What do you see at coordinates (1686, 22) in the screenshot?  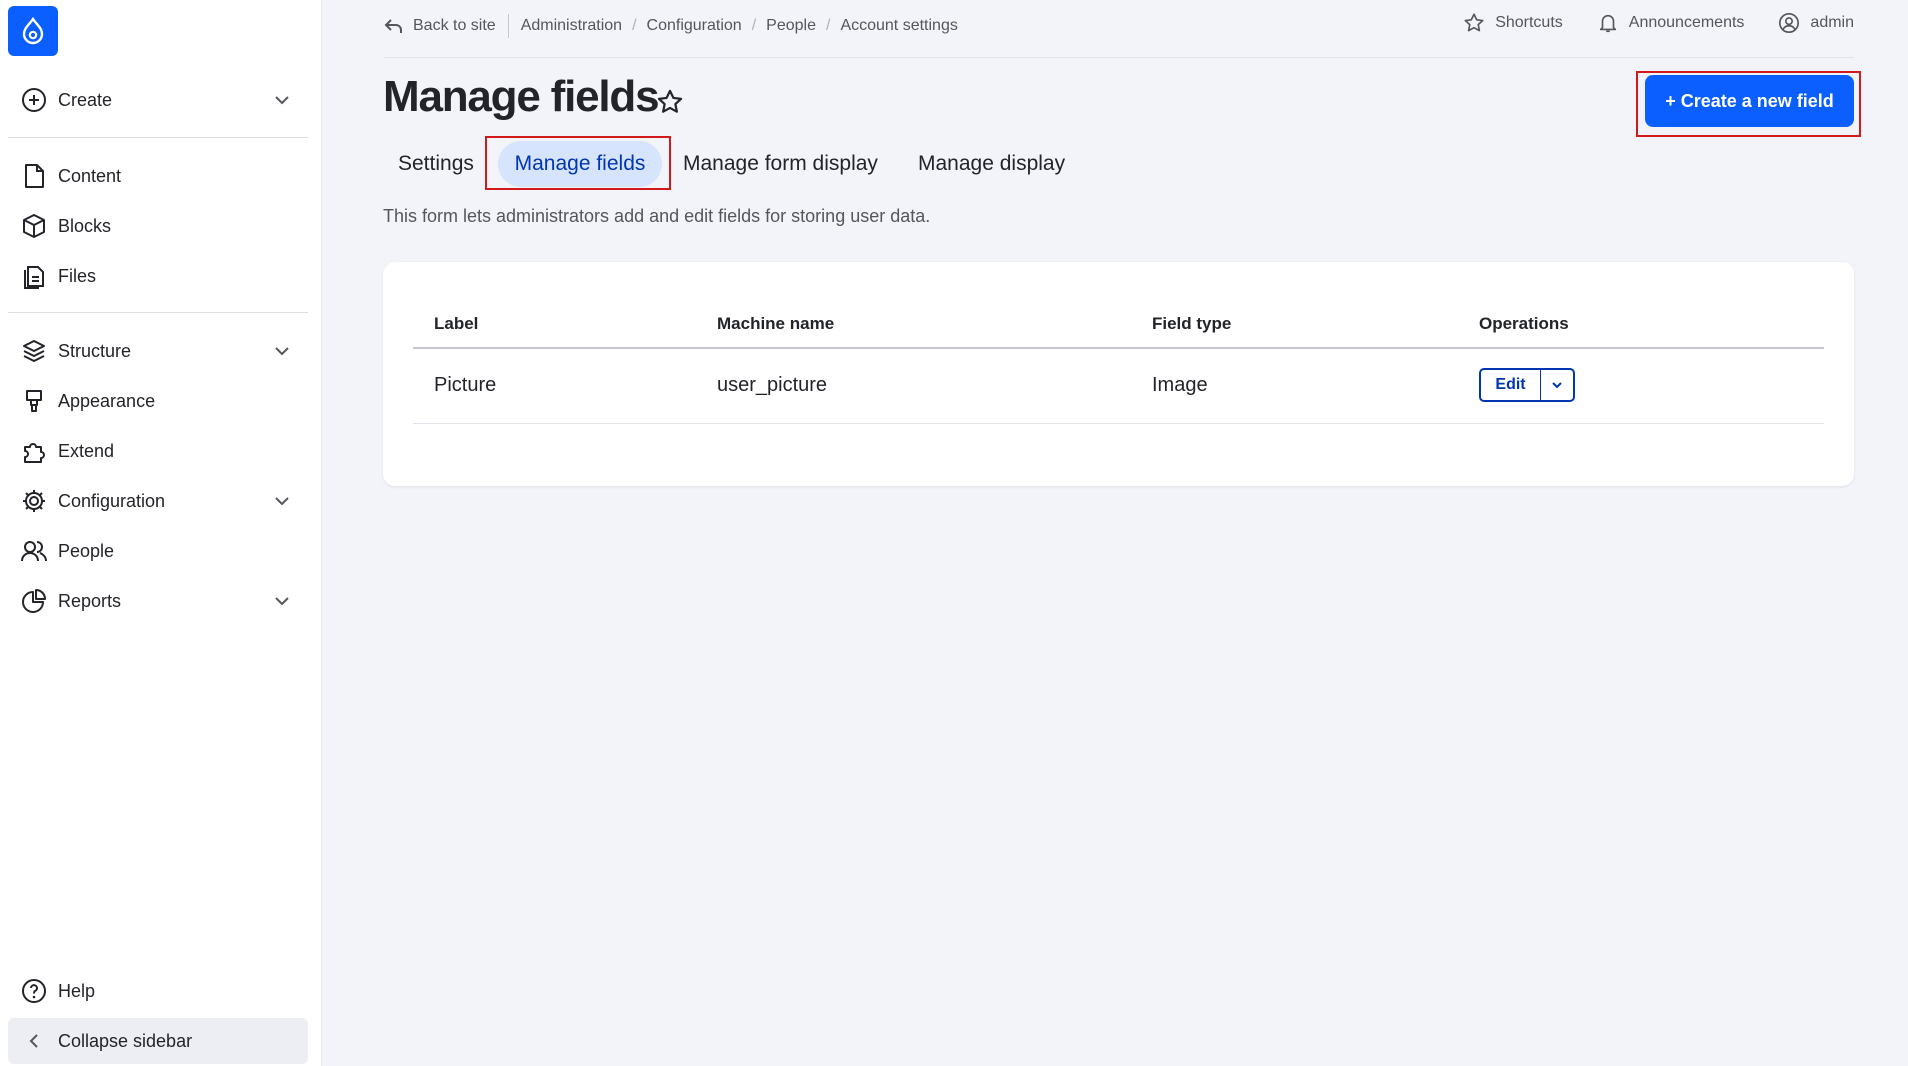 I see `announcements-label: Announcements` at bounding box center [1686, 22].